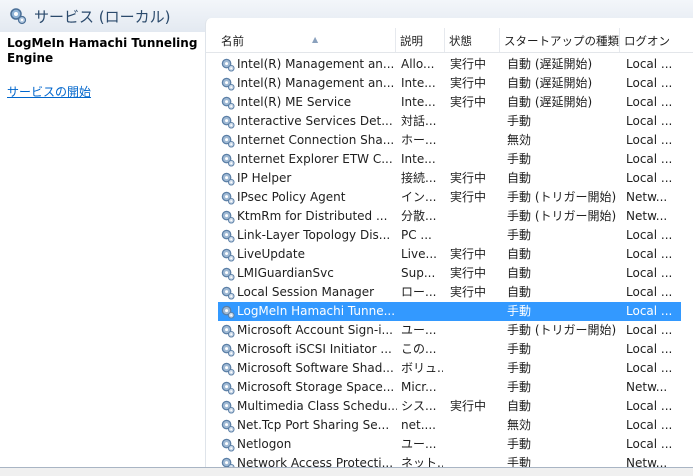 The width and height of the screenshot is (693, 476). Describe the element at coordinates (232, 41) in the screenshot. I see `column-header-name-label: 名前` at that location.